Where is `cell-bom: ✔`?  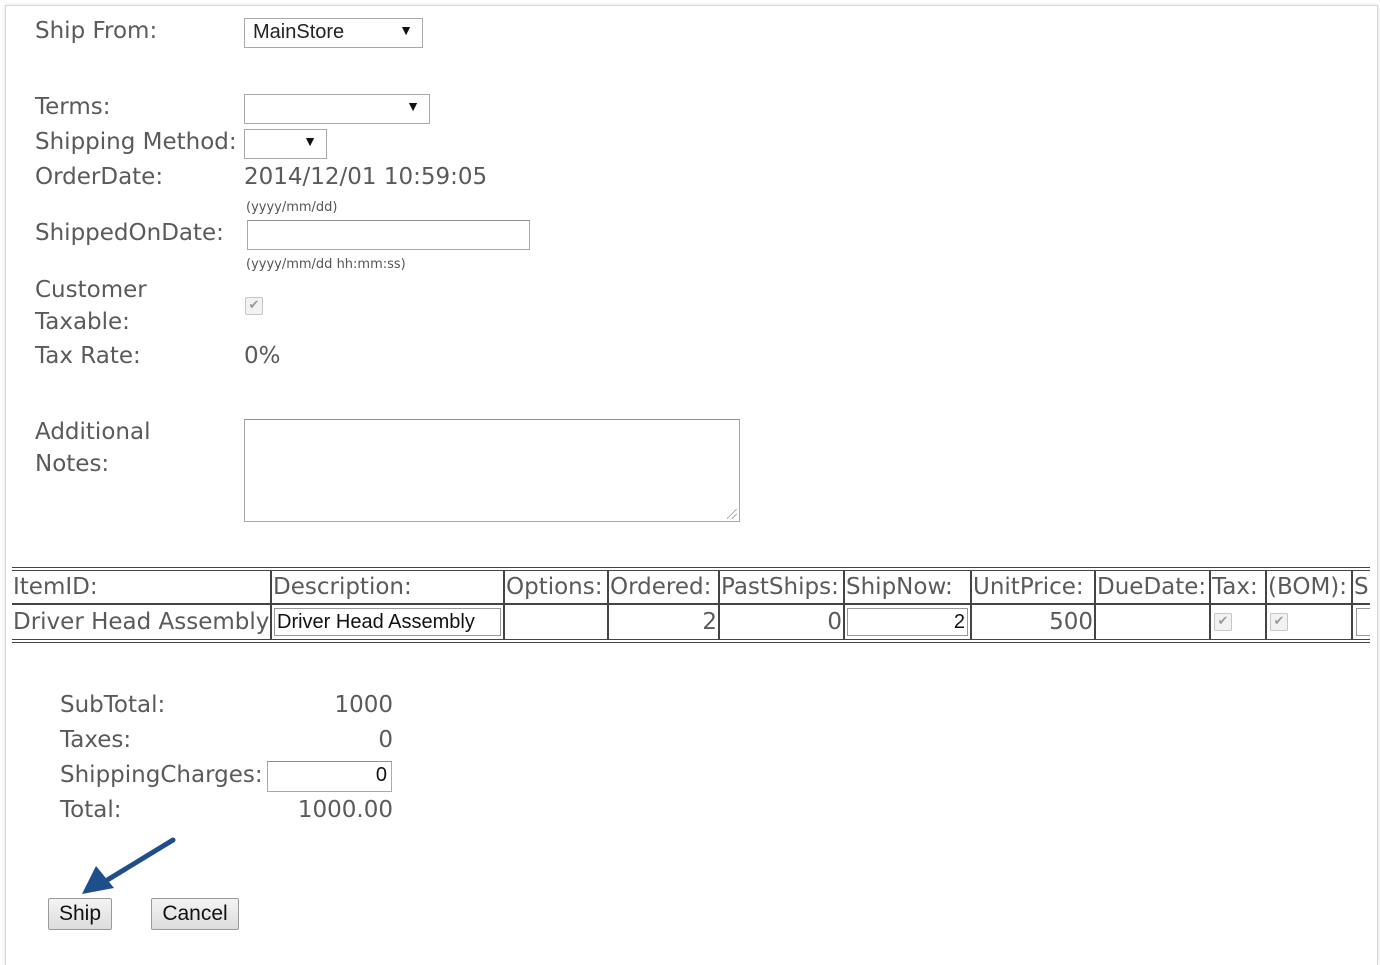 cell-bom: ✔ is located at coordinates (1310, 622).